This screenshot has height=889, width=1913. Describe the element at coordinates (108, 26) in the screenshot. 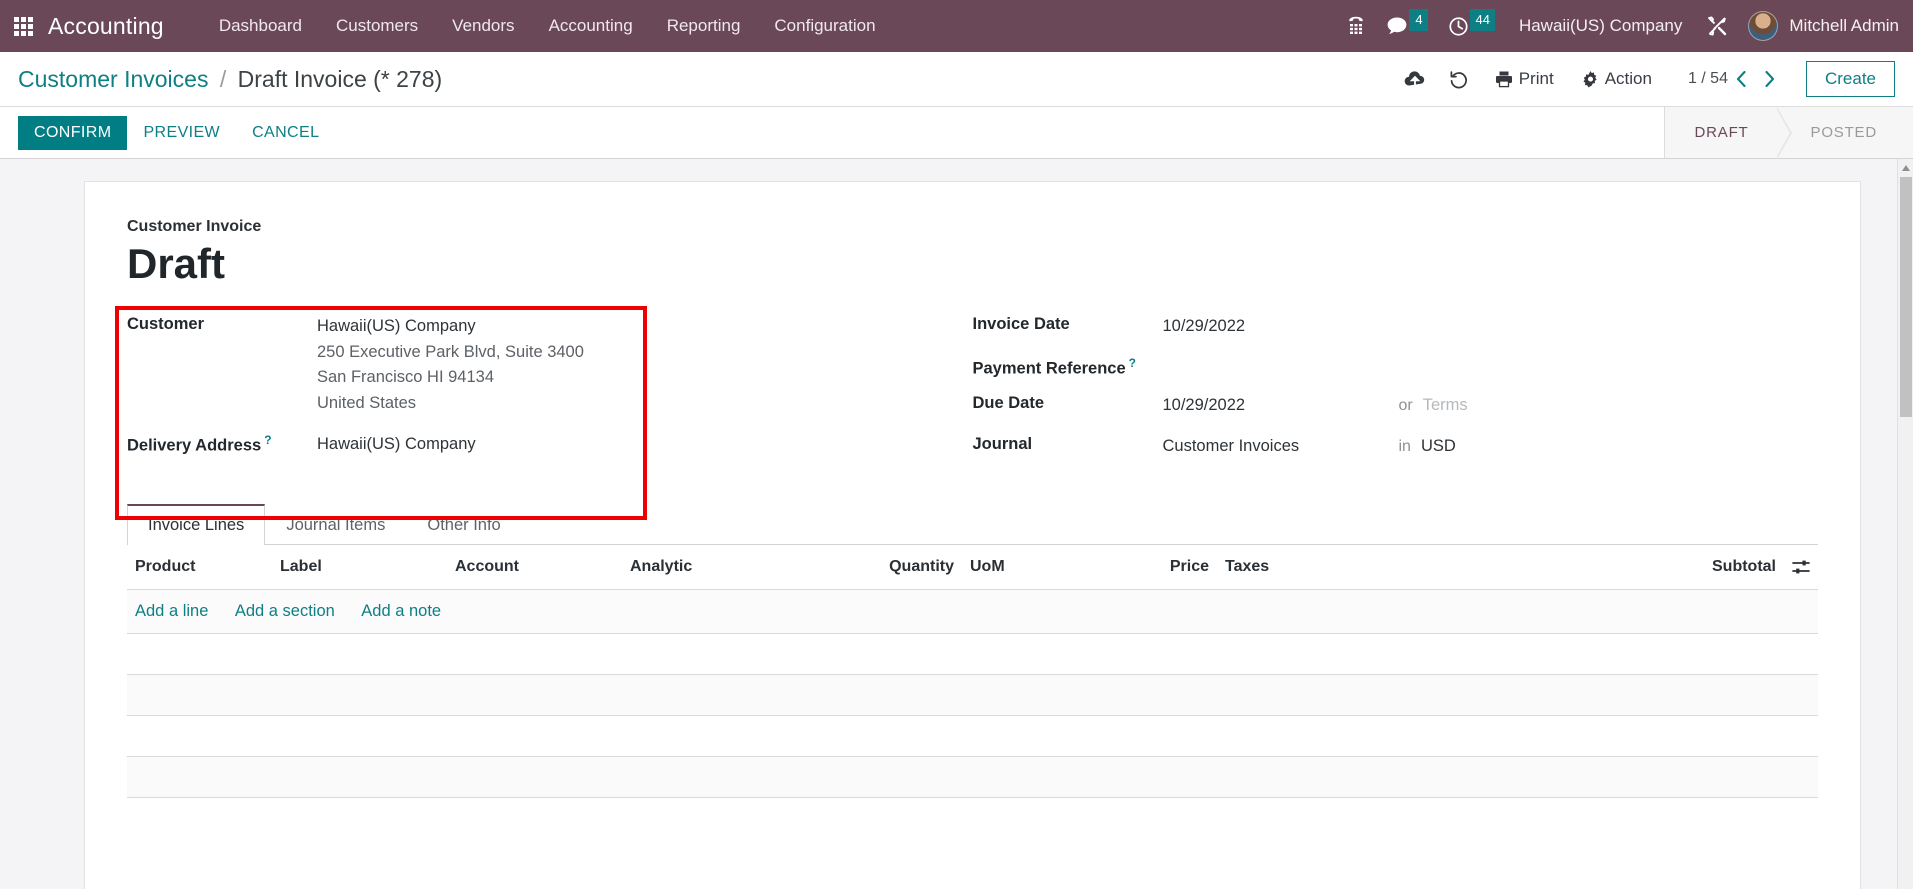

I see `app-brand: Accounting` at that location.